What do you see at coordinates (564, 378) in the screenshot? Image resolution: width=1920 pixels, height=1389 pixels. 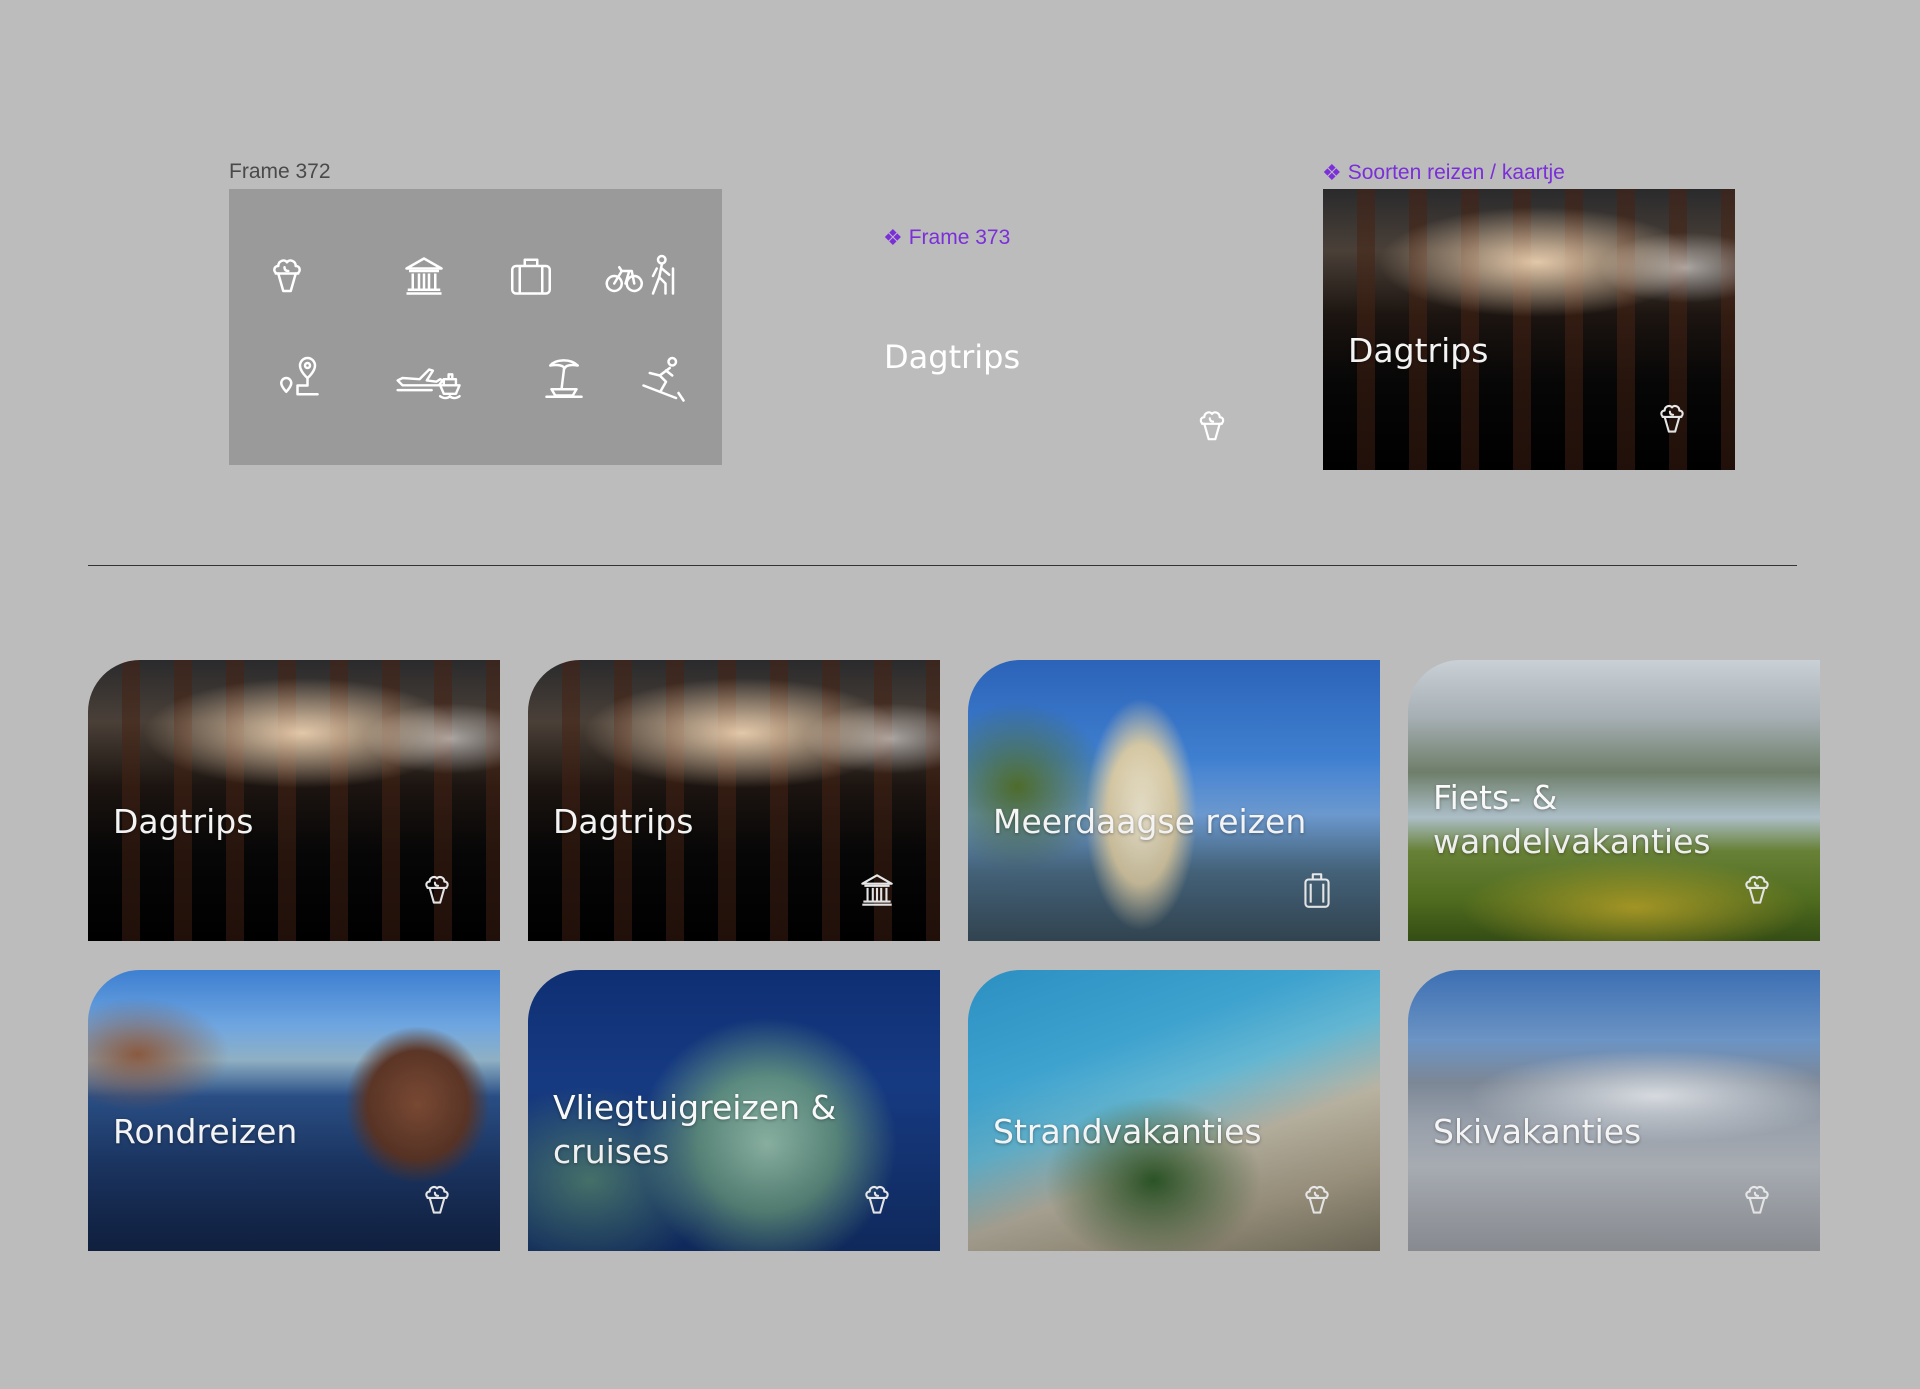 I see `palm-island-icon` at bounding box center [564, 378].